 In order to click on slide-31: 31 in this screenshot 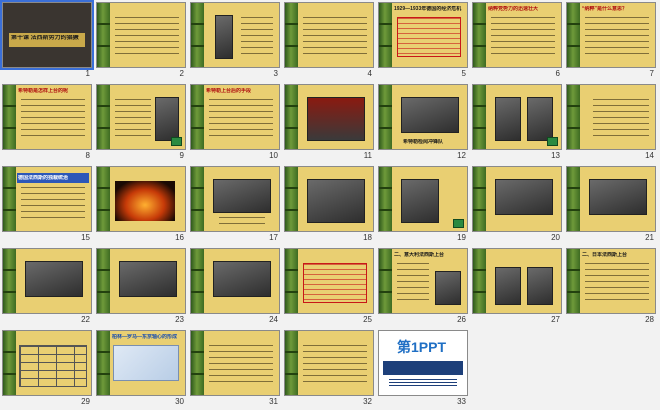, I will do `click(235, 370)`.